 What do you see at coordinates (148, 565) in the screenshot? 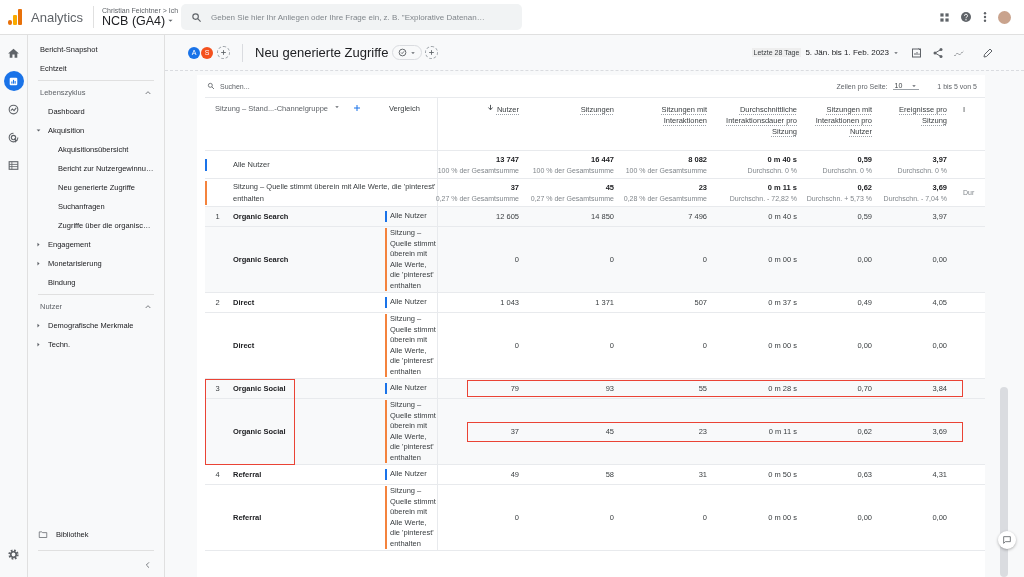
I see `collapse-chevron-icon` at bounding box center [148, 565].